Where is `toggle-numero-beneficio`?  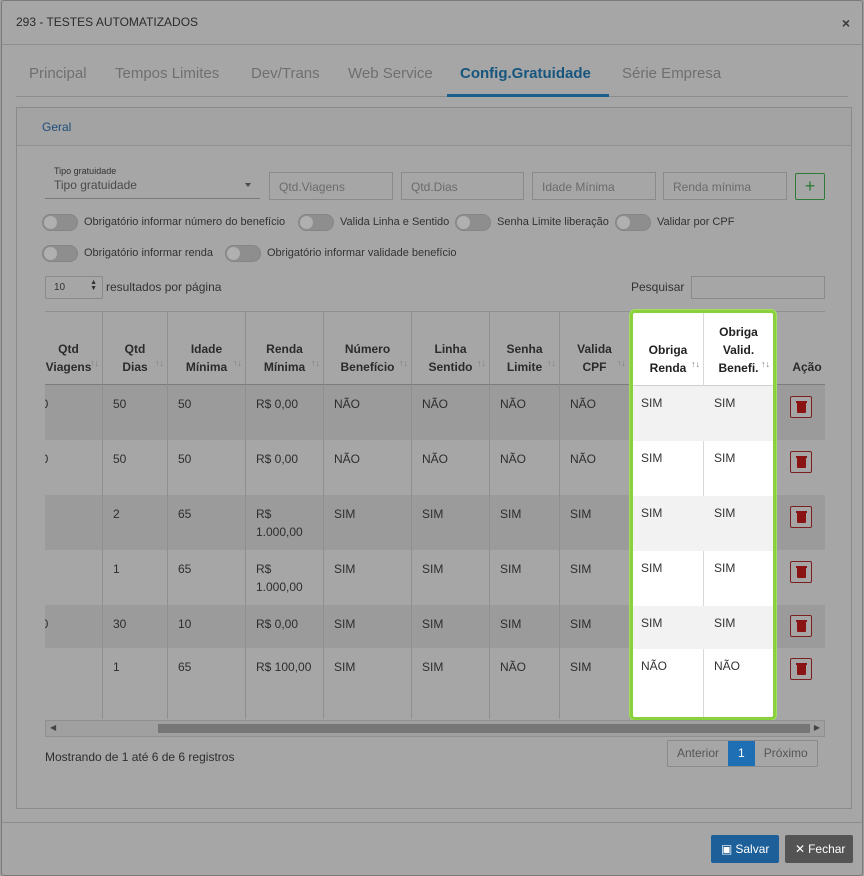 toggle-numero-beneficio is located at coordinates (60, 222).